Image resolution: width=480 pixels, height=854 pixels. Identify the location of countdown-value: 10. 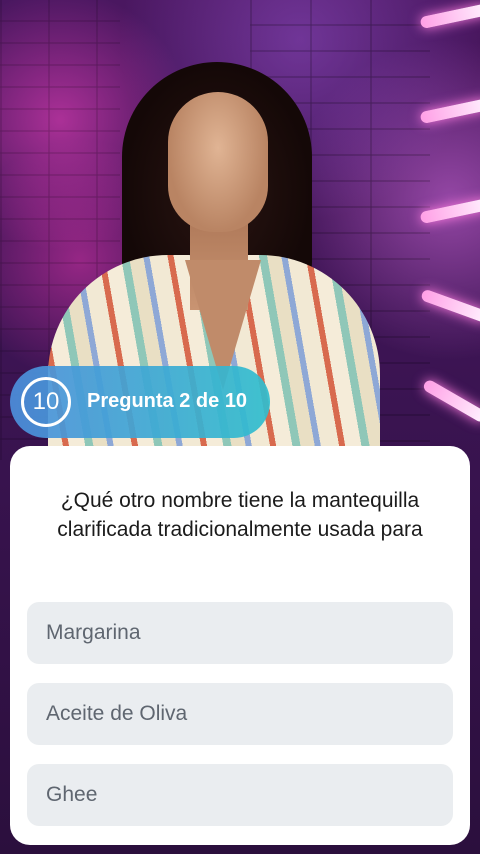
(46, 401).